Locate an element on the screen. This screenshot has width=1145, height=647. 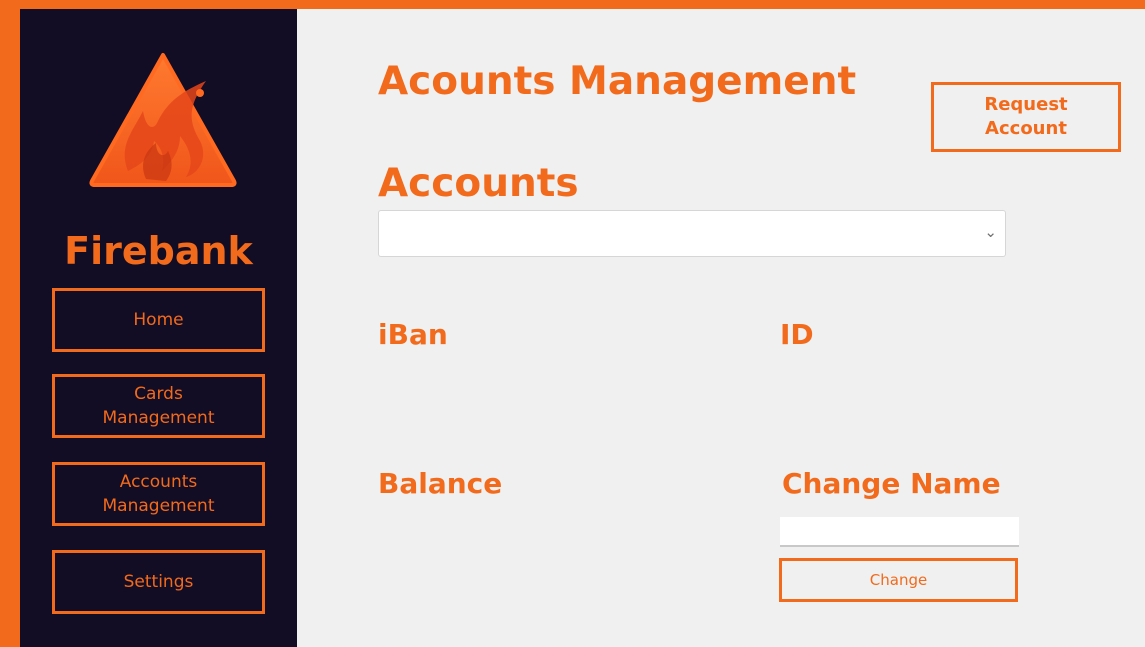
nav-cards-management-button: Cards Management is located at coordinates (158, 406).